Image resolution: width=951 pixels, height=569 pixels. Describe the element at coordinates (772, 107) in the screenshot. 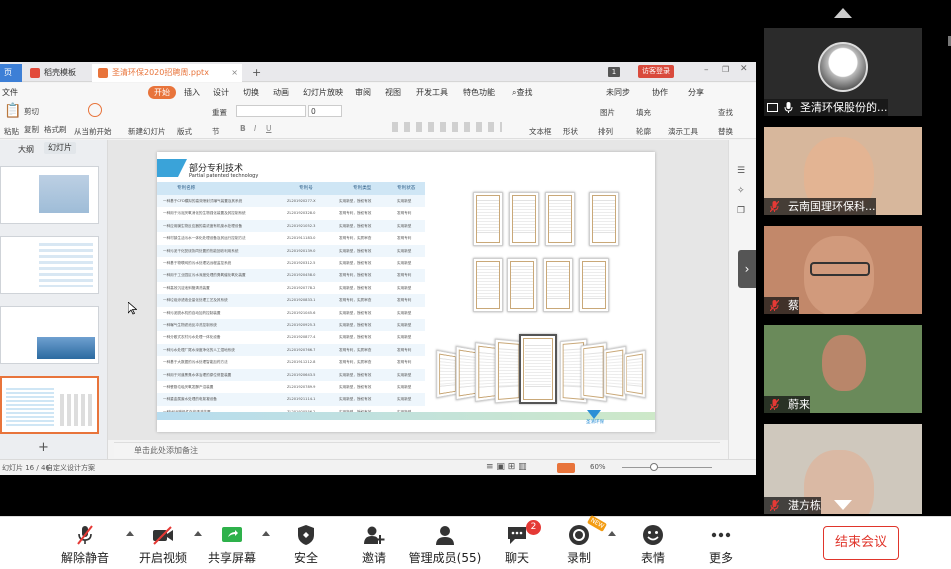

I see `share-screen-indicator-icon` at that location.